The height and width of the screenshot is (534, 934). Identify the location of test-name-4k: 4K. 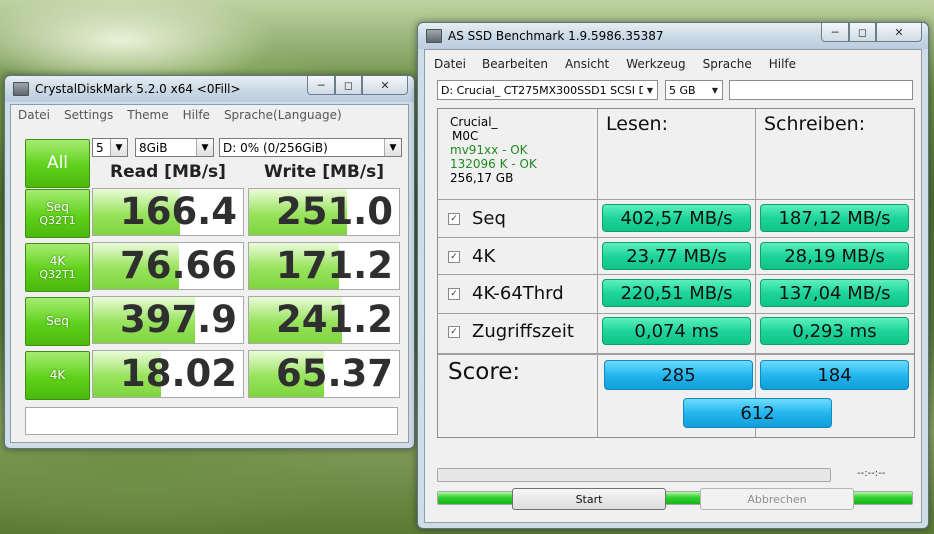
(484, 256).